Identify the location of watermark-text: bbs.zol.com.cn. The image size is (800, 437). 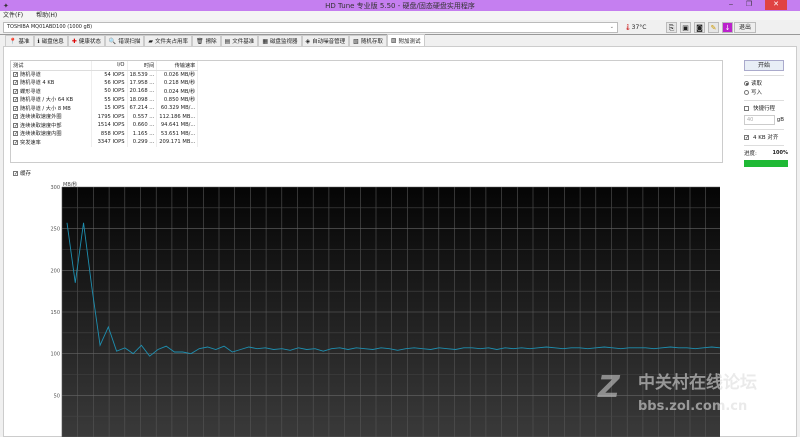
(692, 406).